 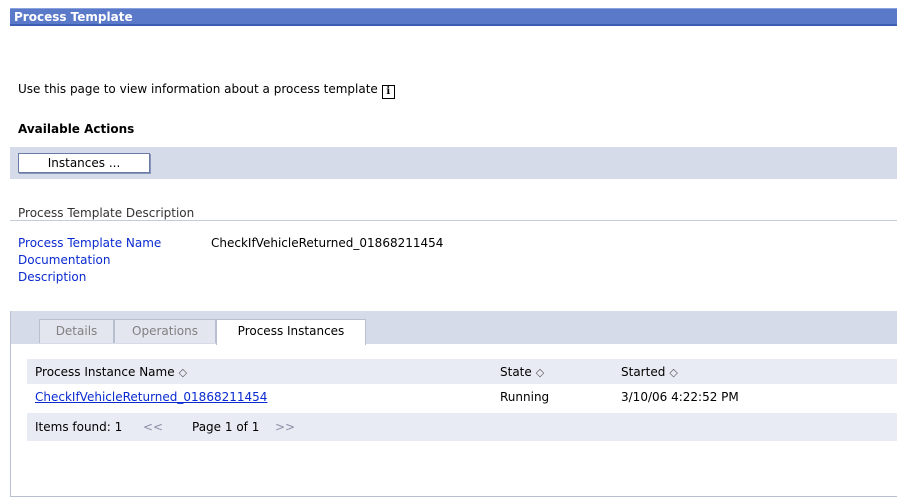 What do you see at coordinates (226, 427) in the screenshot?
I see `page-indicator: Page 1 of 1` at bounding box center [226, 427].